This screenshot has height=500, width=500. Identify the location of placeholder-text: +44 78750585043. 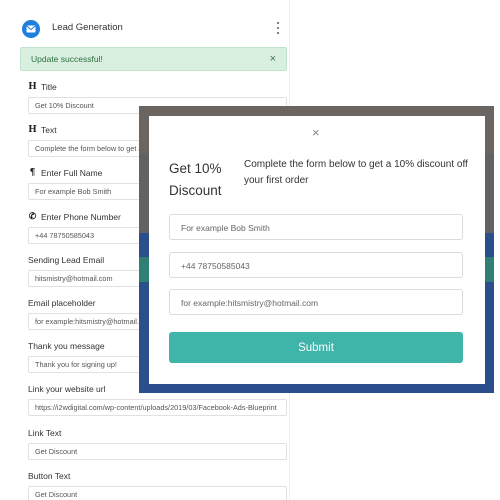
(215, 266).